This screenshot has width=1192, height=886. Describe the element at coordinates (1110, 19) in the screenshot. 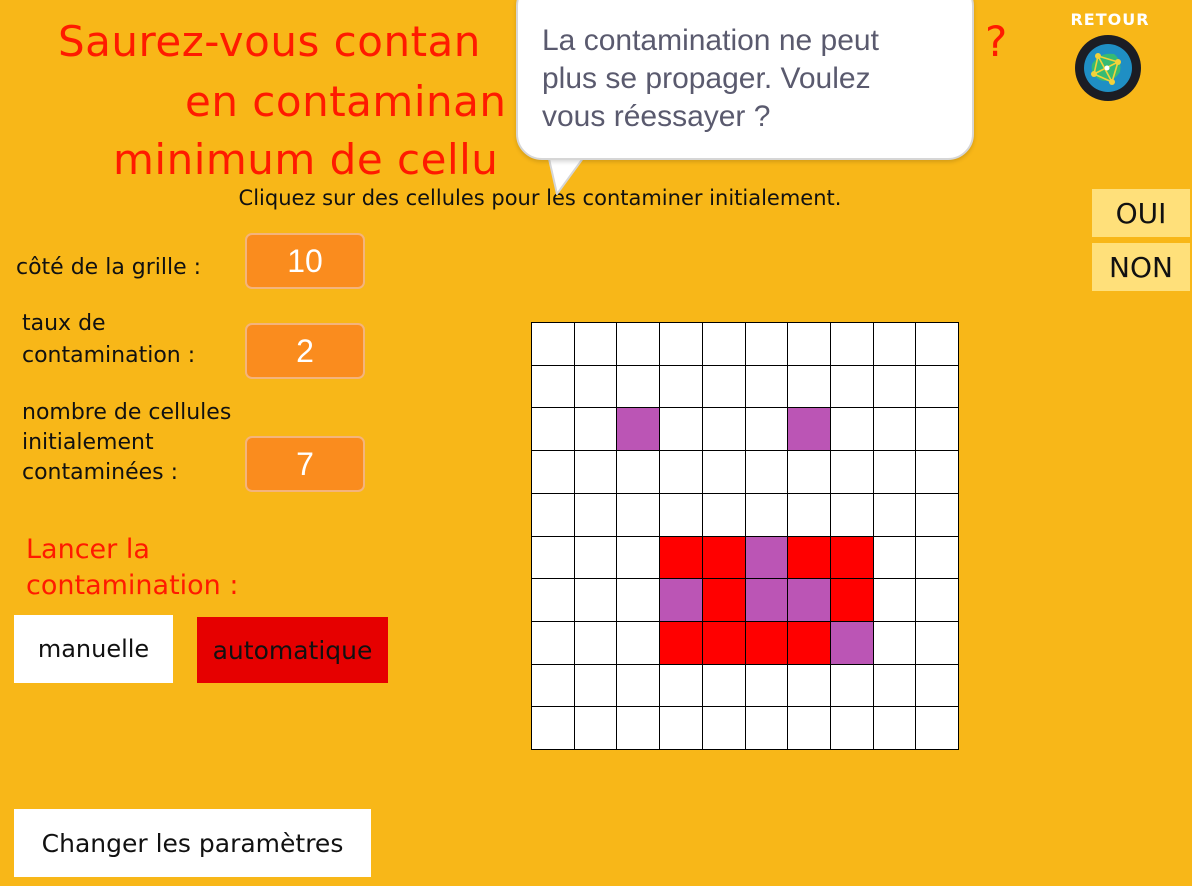

I see `retour-label: RETOUR` at that location.